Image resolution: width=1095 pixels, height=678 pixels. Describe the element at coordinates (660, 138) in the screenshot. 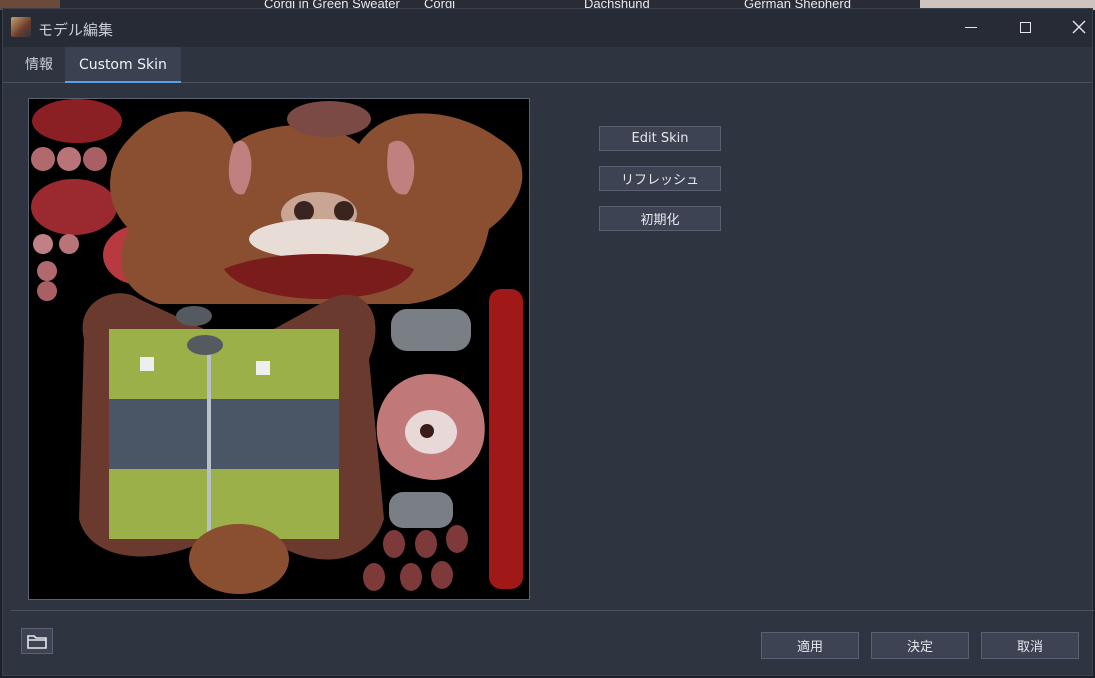

I see `edit-skin-button: Edit Skin` at that location.